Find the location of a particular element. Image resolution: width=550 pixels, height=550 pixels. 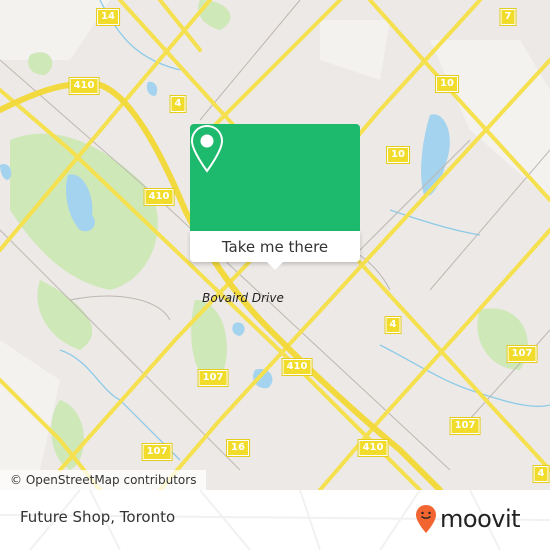

moovit-pin-icon is located at coordinates (426, 519).